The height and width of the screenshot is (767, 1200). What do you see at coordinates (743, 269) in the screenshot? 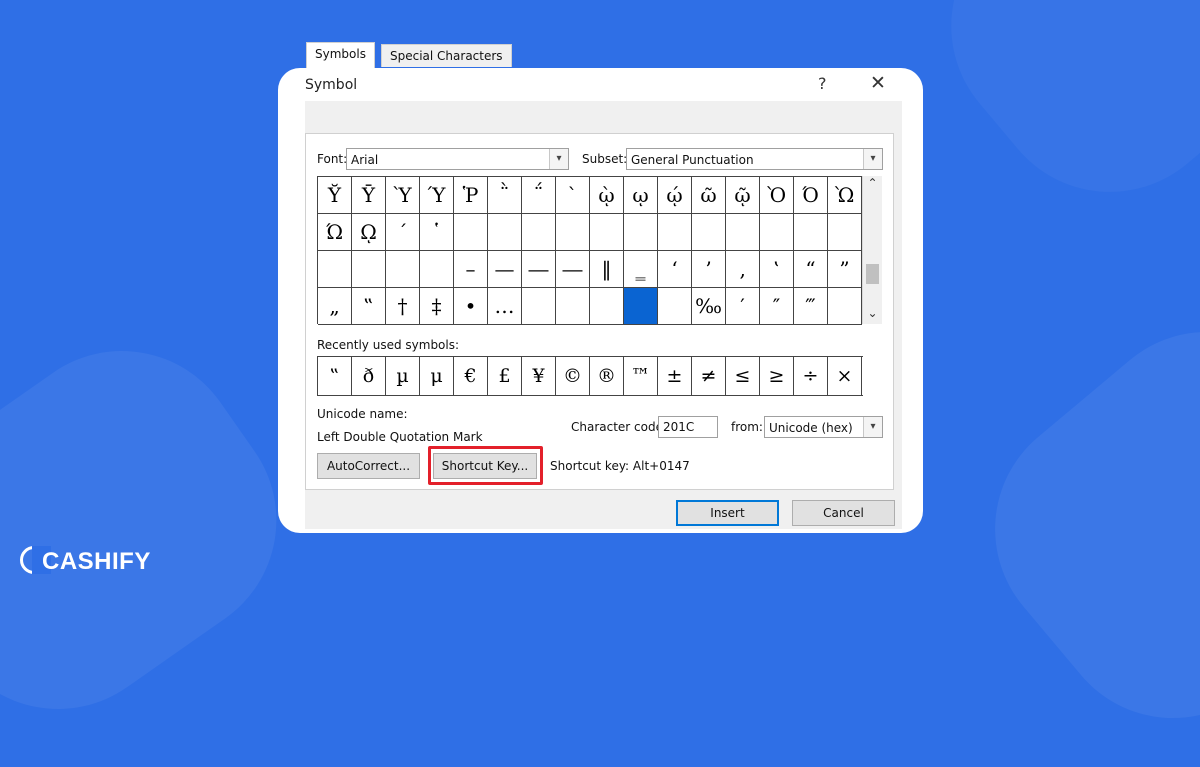
I see `symbol-cell: ‚` at bounding box center [743, 269].